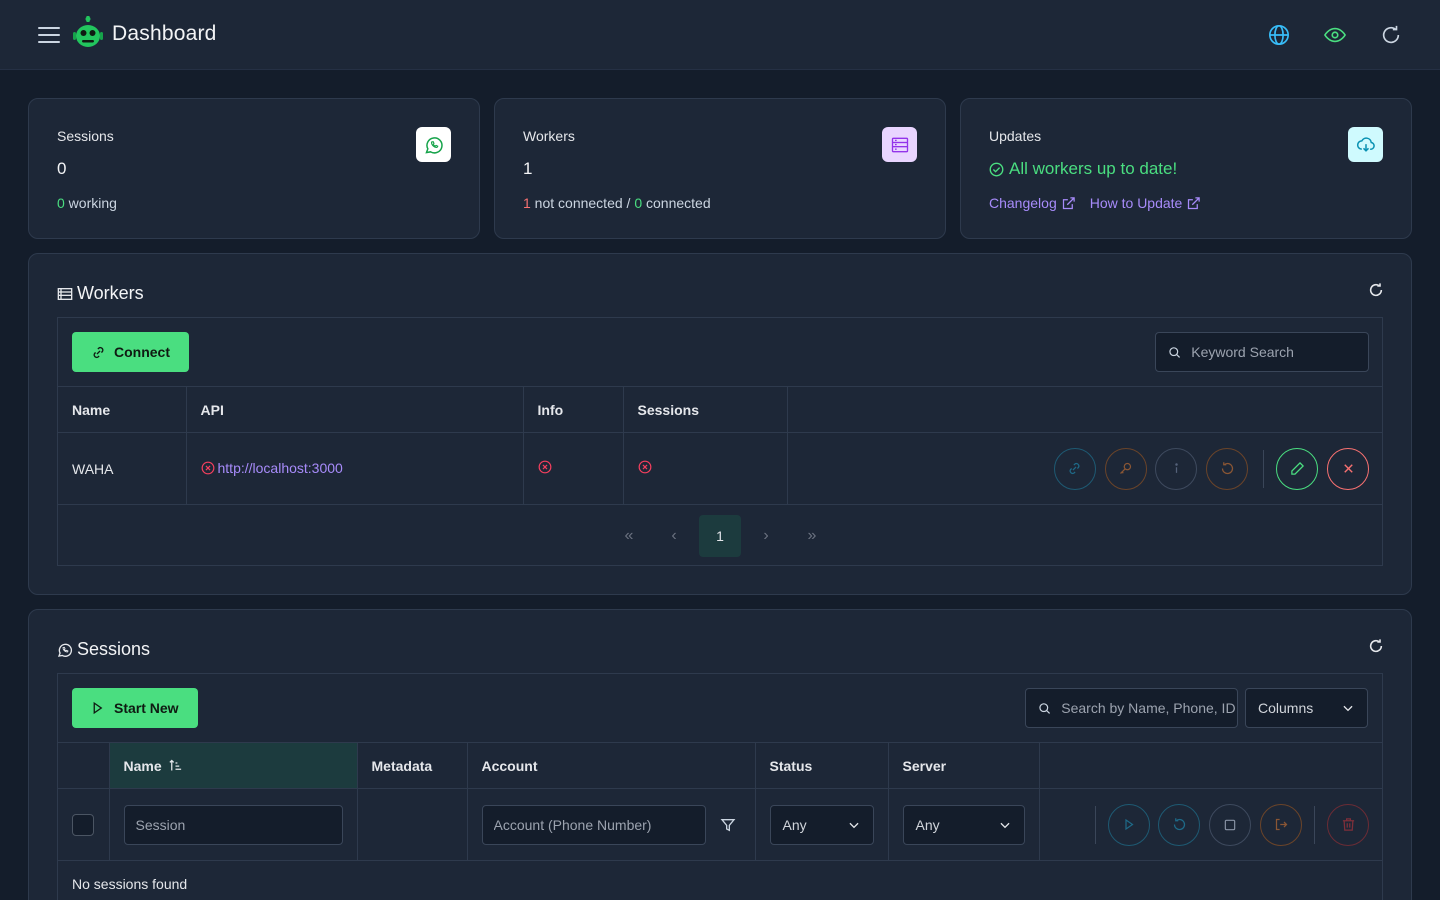 This screenshot has width=1440, height=900. I want to click on update-links: Changelog How to Update, so click(1095, 203).